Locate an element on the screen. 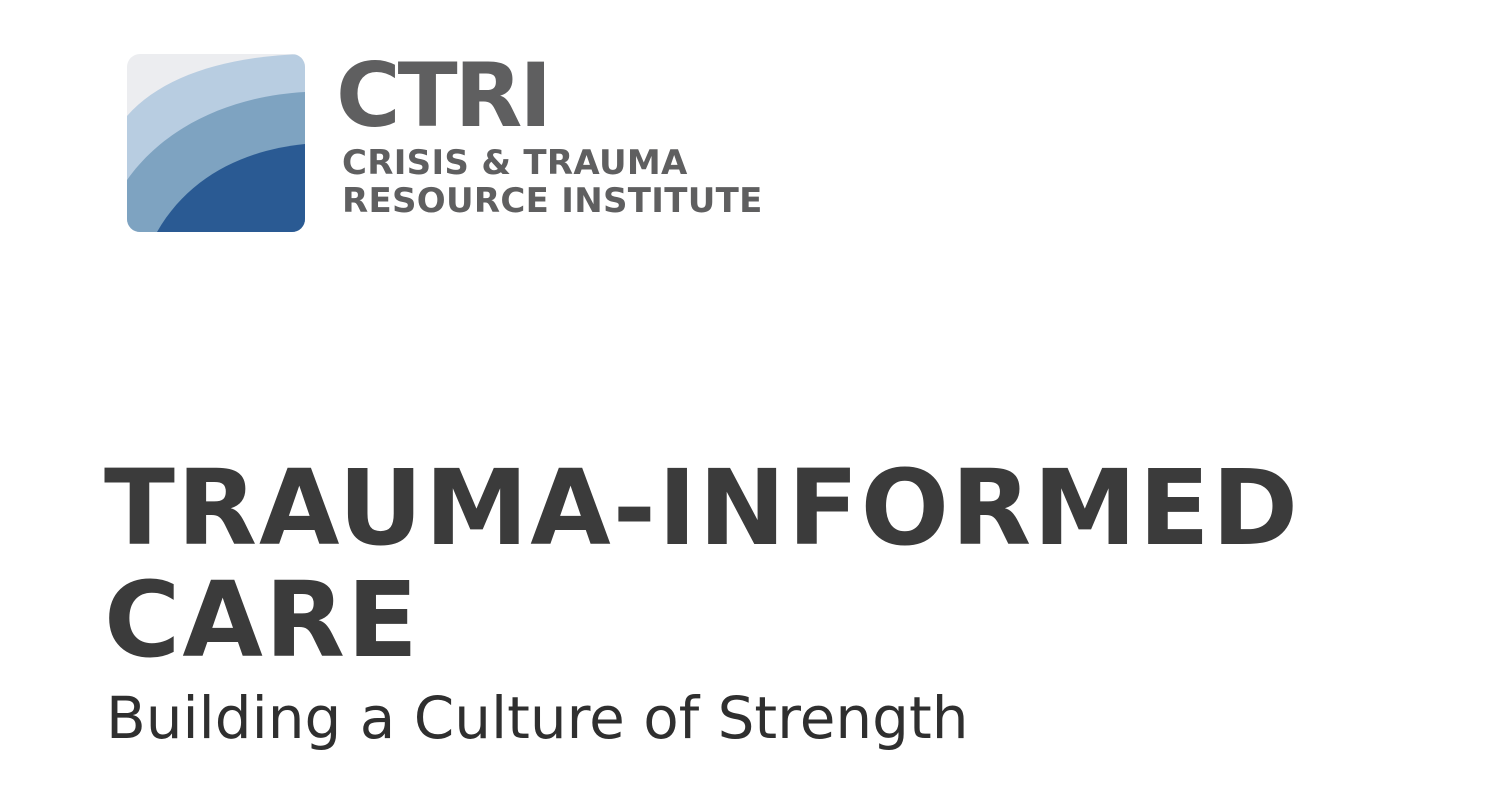  page-subtitle: Building a Culture of Strength is located at coordinates (537, 718).